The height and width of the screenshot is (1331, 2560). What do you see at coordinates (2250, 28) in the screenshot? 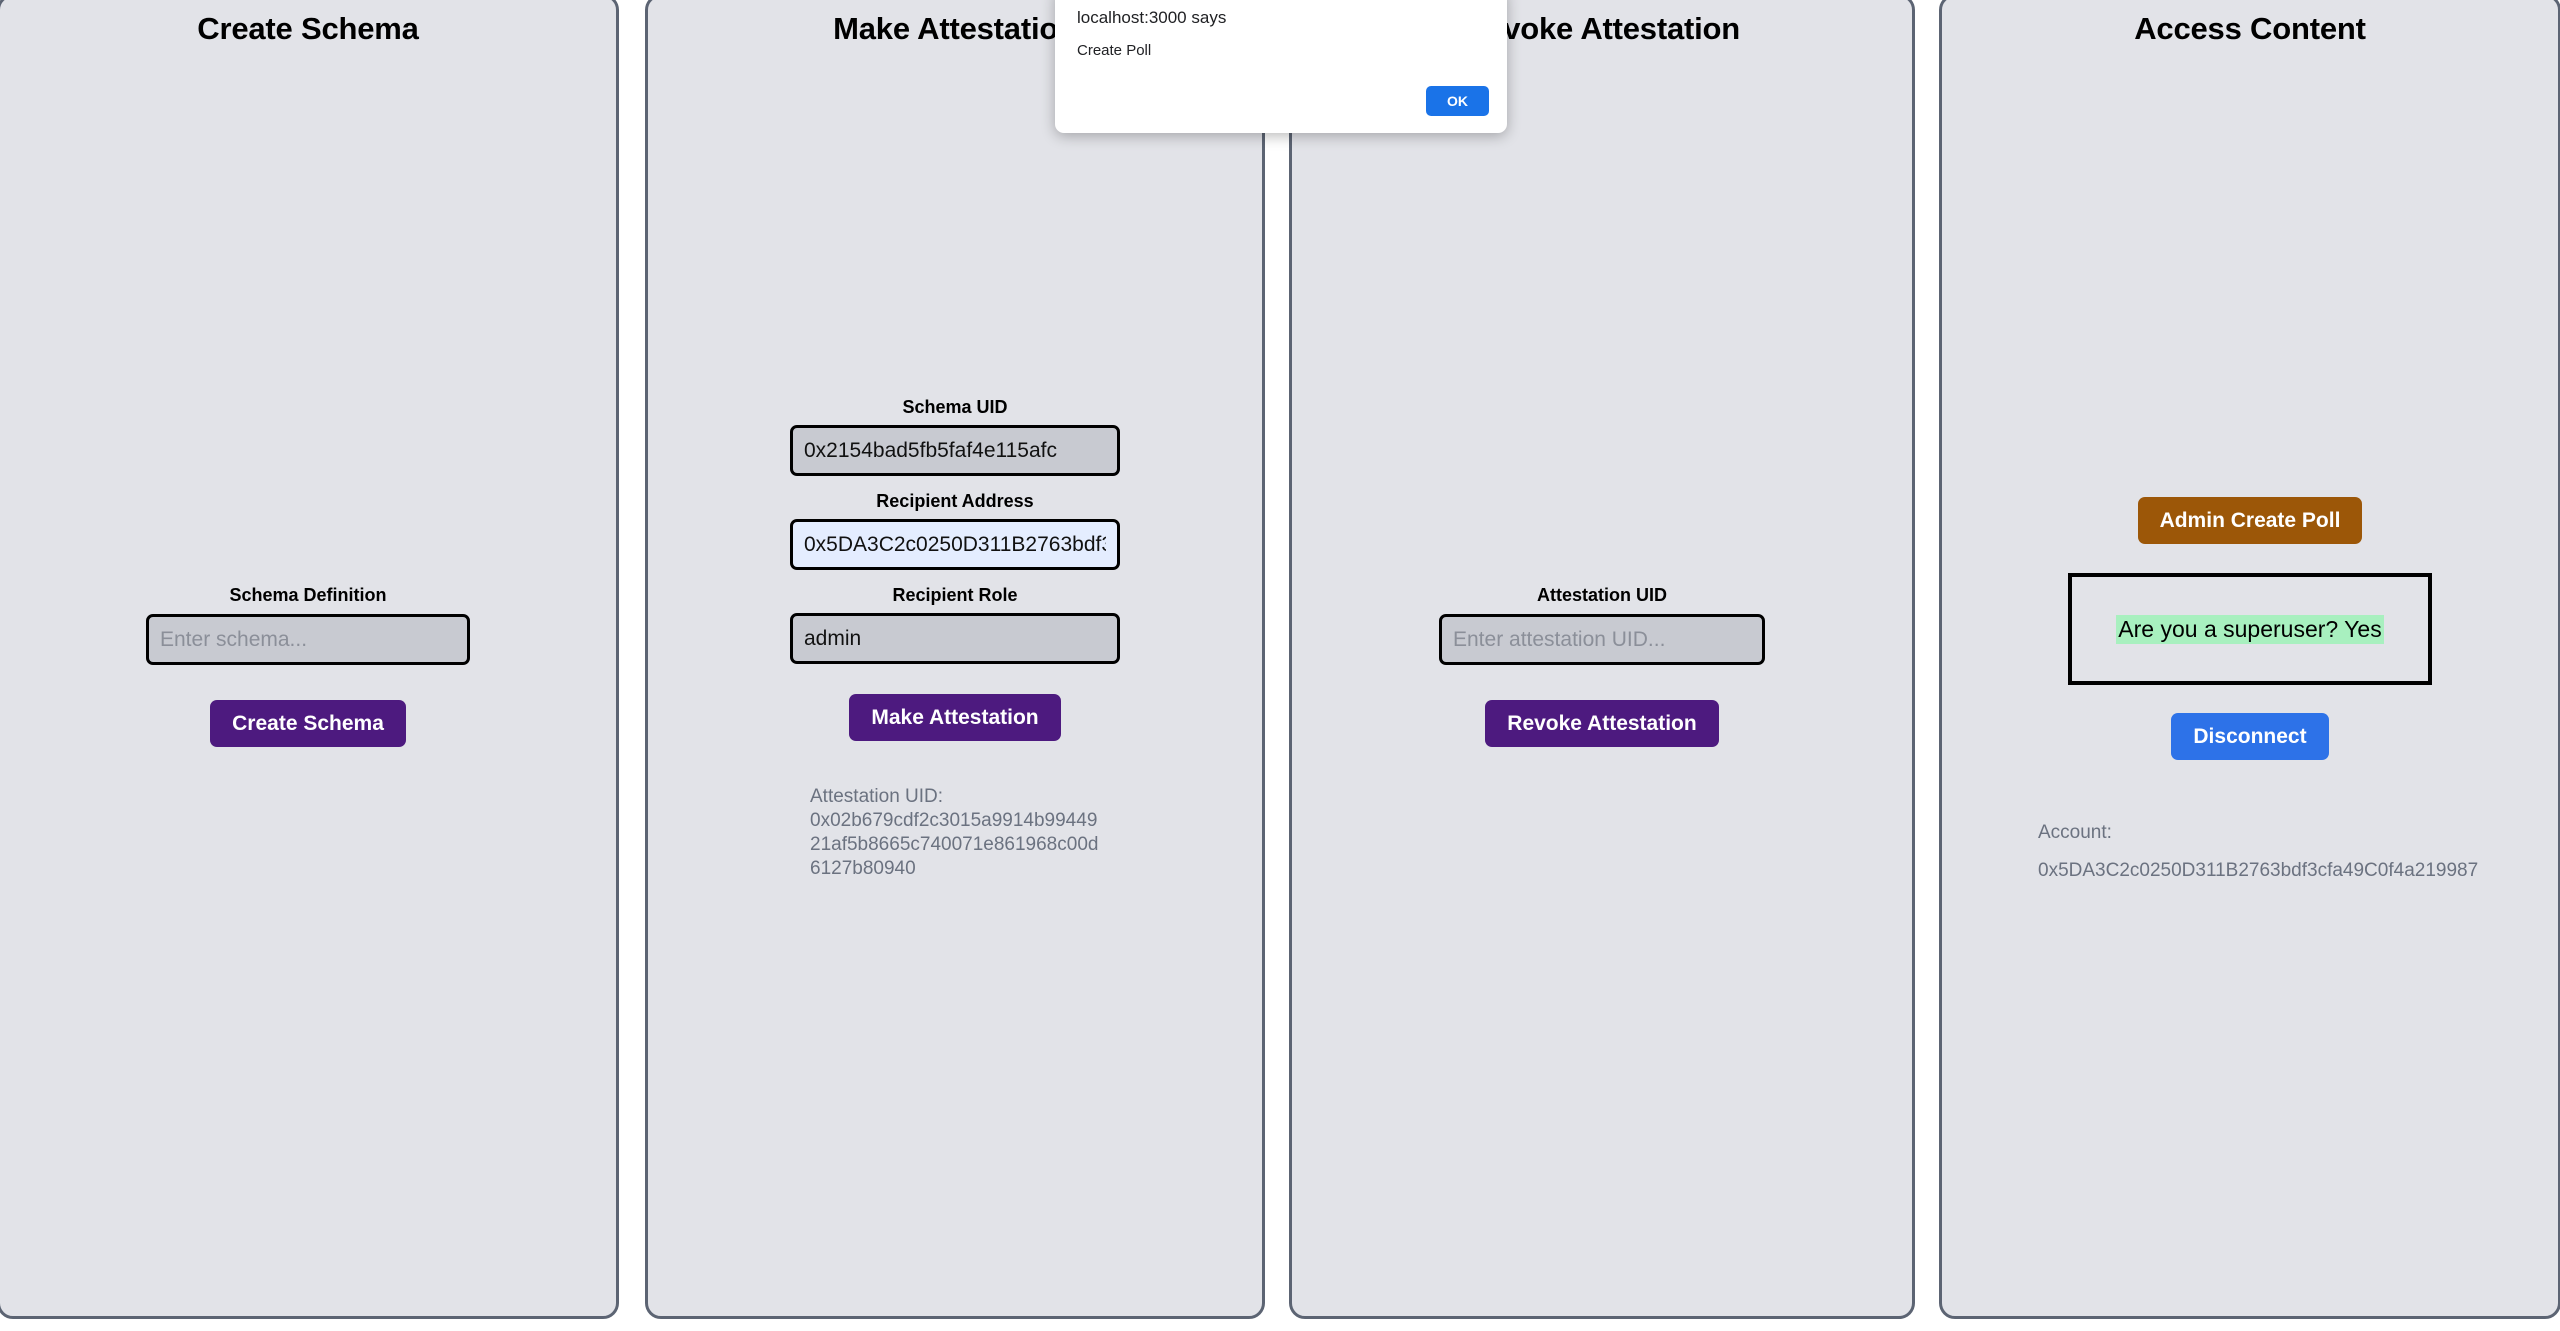
I see `panel-title-access-content: Access Content` at bounding box center [2250, 28].